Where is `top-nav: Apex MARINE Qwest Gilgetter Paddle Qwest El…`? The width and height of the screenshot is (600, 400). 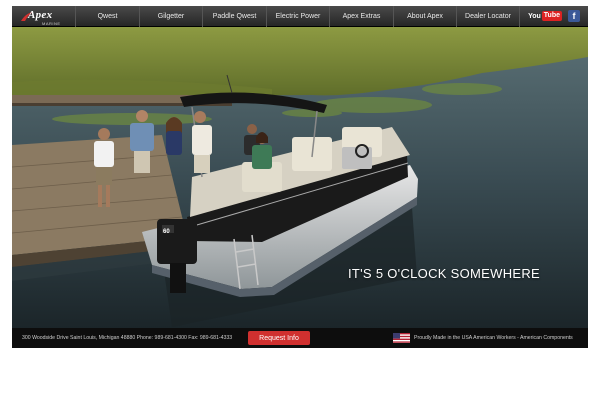
top-nav: Apex MARINE Qwest Gilgetter Paddle Qwest El… is located at coordinates (300, 16).